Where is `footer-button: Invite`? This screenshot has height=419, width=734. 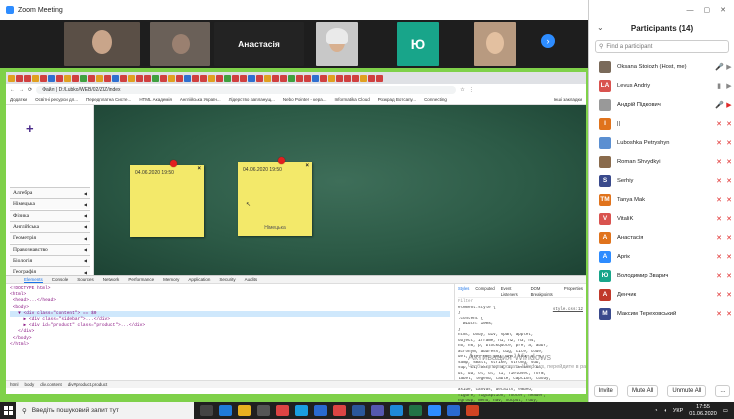 footer-button: Invite is located at coordinates (605, 391).